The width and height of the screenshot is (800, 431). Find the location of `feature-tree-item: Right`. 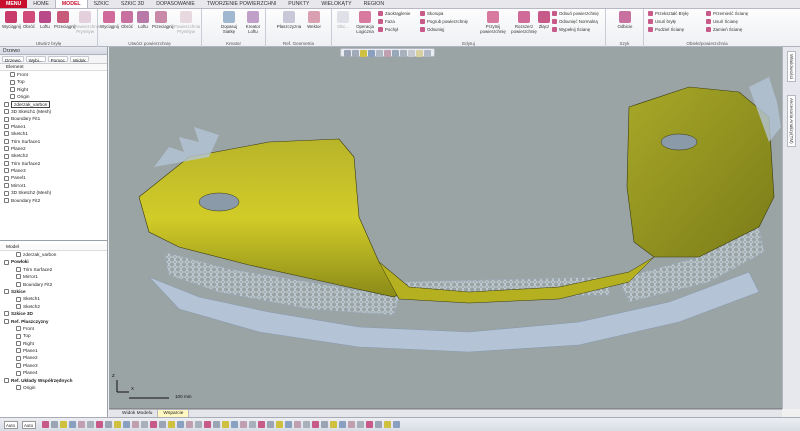

feature-tree-item: Right is located at coordinates (53, 89).